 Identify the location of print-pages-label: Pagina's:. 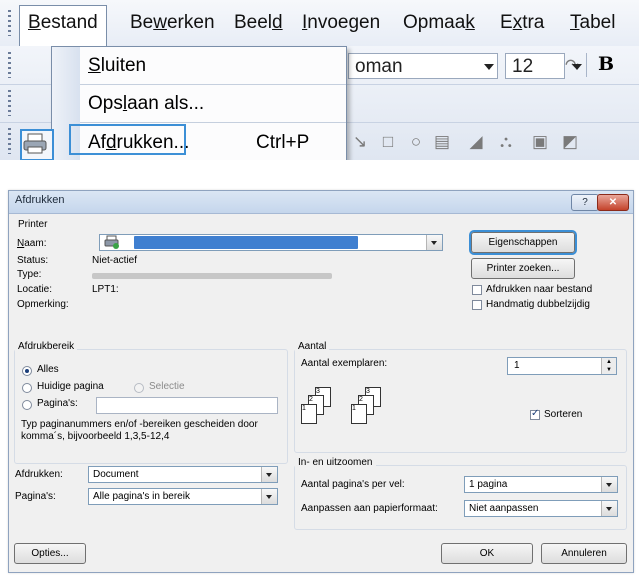
(35, 496).